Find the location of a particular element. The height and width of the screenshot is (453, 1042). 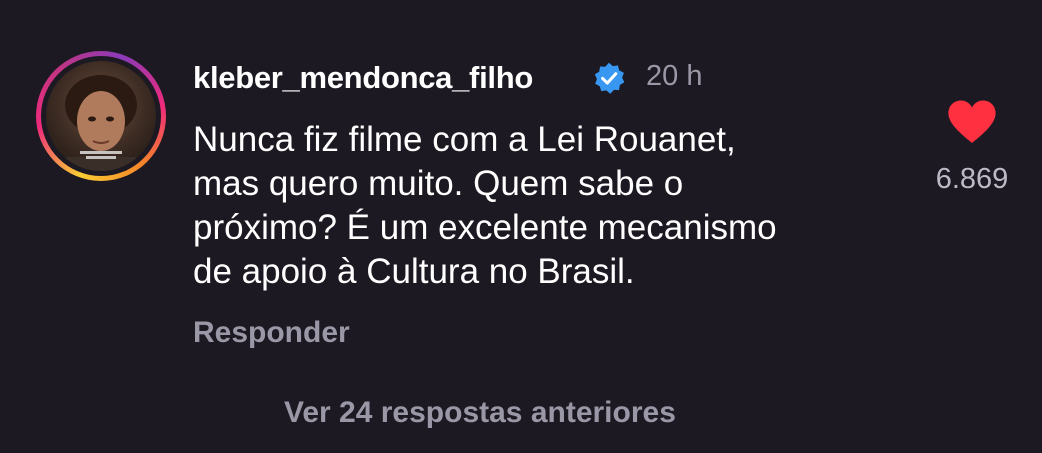

reply-button: Responder is located at coordinates (271, 333).